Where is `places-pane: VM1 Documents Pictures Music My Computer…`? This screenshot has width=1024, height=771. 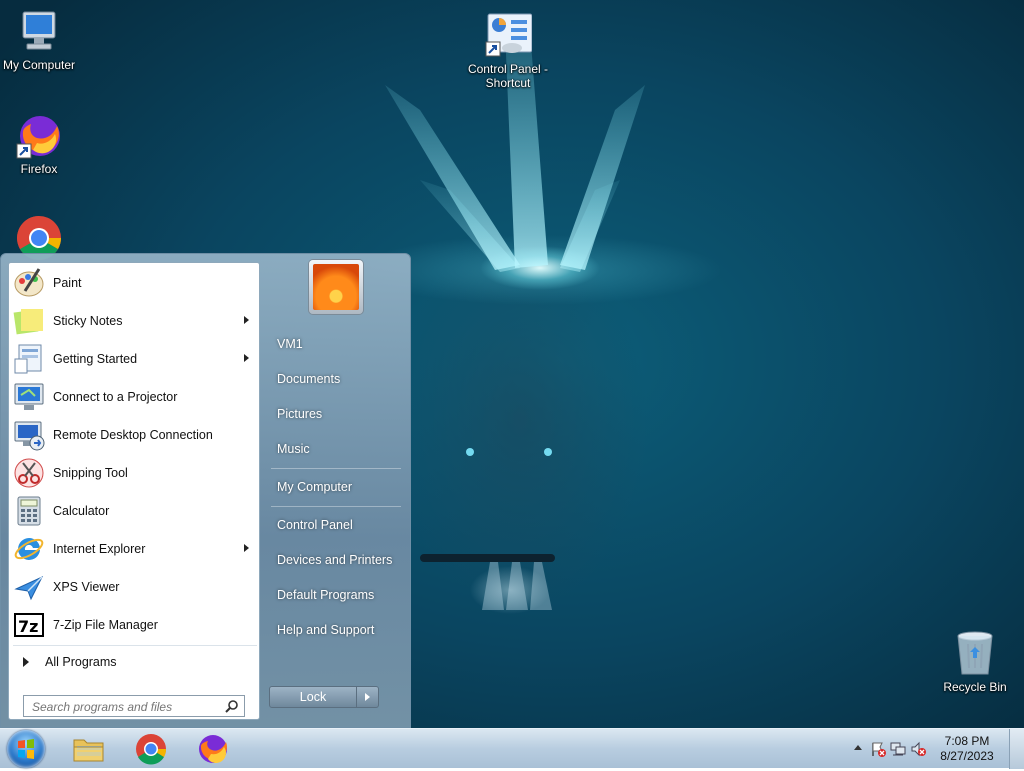
places-pane: VM1 Documents Pictures Music My Computer… is located at coordinates (337, 491).